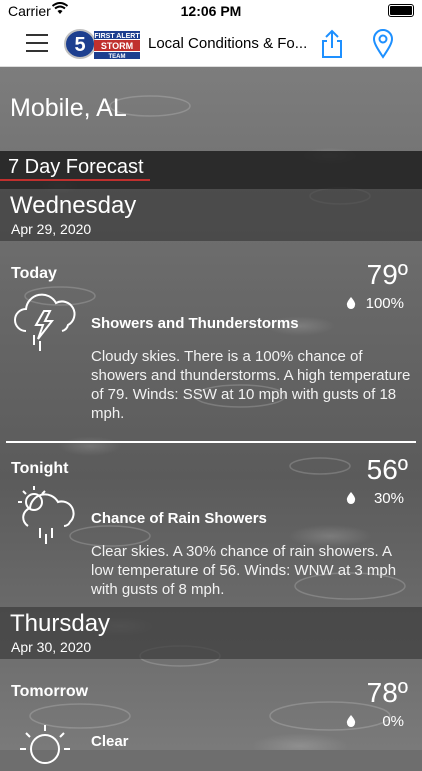  What do you see at coordinates (50, 691) in the screenshot?
I see `period-name: Tomorrow` at bounding box center [50, 691].